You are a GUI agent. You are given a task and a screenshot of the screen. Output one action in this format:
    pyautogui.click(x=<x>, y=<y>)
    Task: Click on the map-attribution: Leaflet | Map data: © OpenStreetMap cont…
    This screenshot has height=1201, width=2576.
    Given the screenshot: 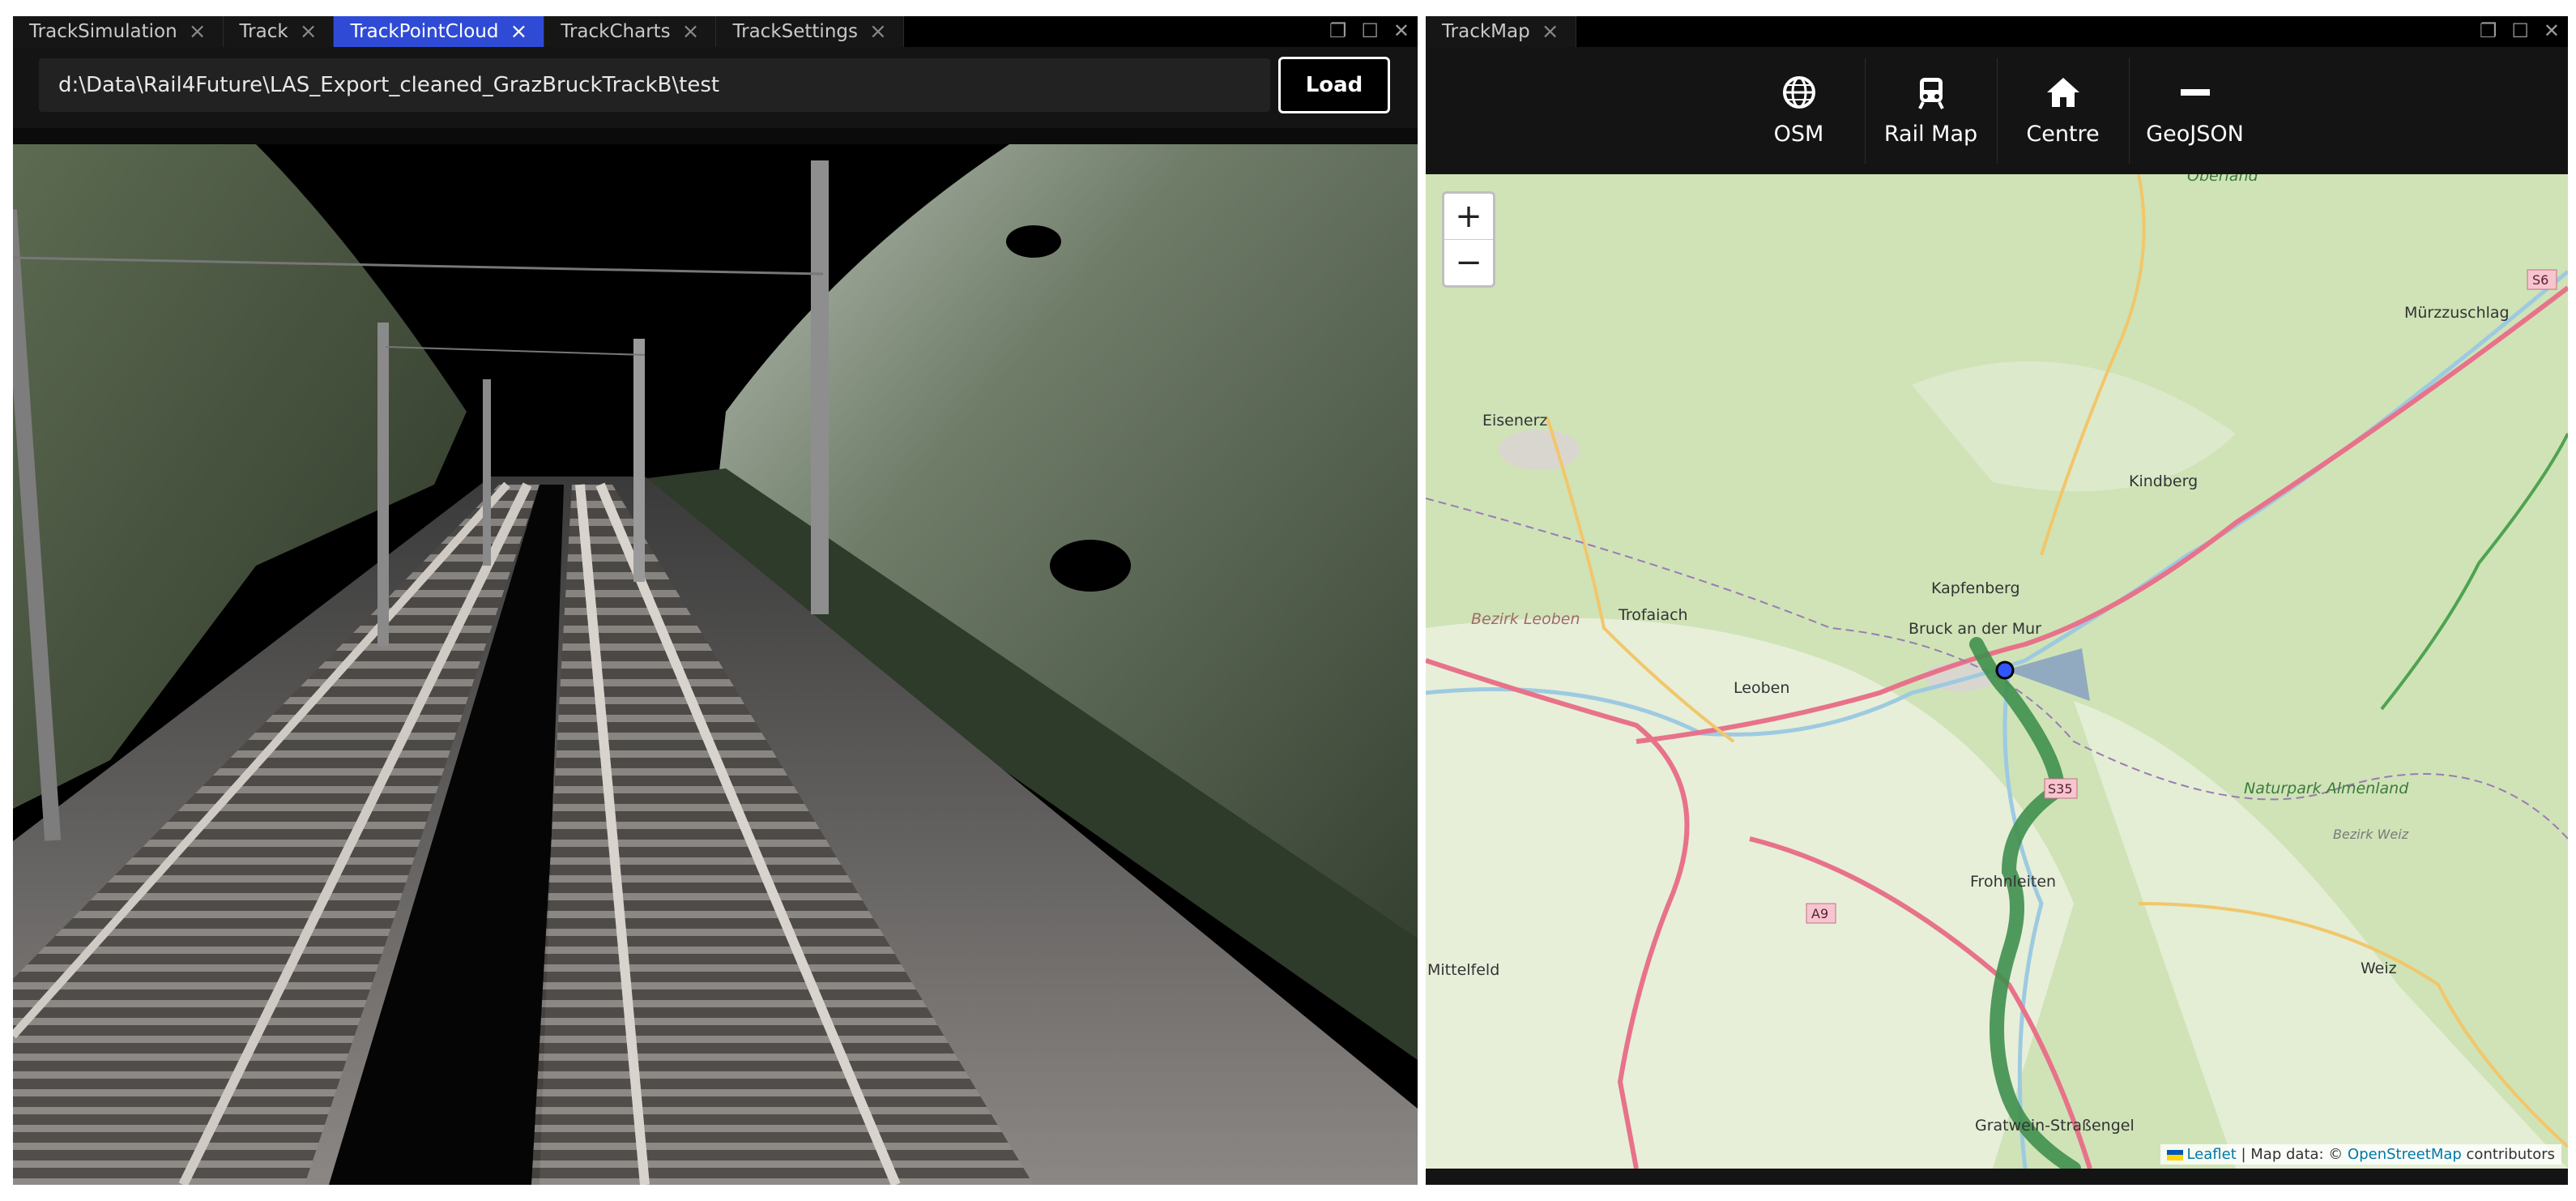 What is the action you would take?
    pyautogui.click(x=2361, y=1154)
    